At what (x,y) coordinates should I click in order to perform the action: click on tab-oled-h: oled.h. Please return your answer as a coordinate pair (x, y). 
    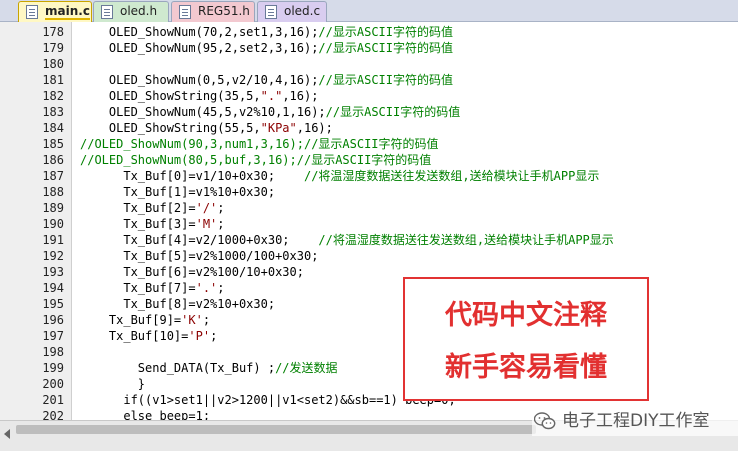
    Looking at the image, I should click on (131, 11).